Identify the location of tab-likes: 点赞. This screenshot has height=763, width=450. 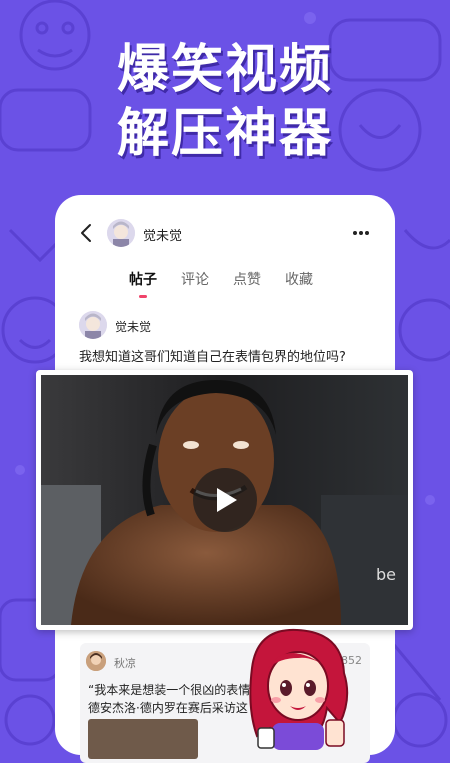
(247, 279).